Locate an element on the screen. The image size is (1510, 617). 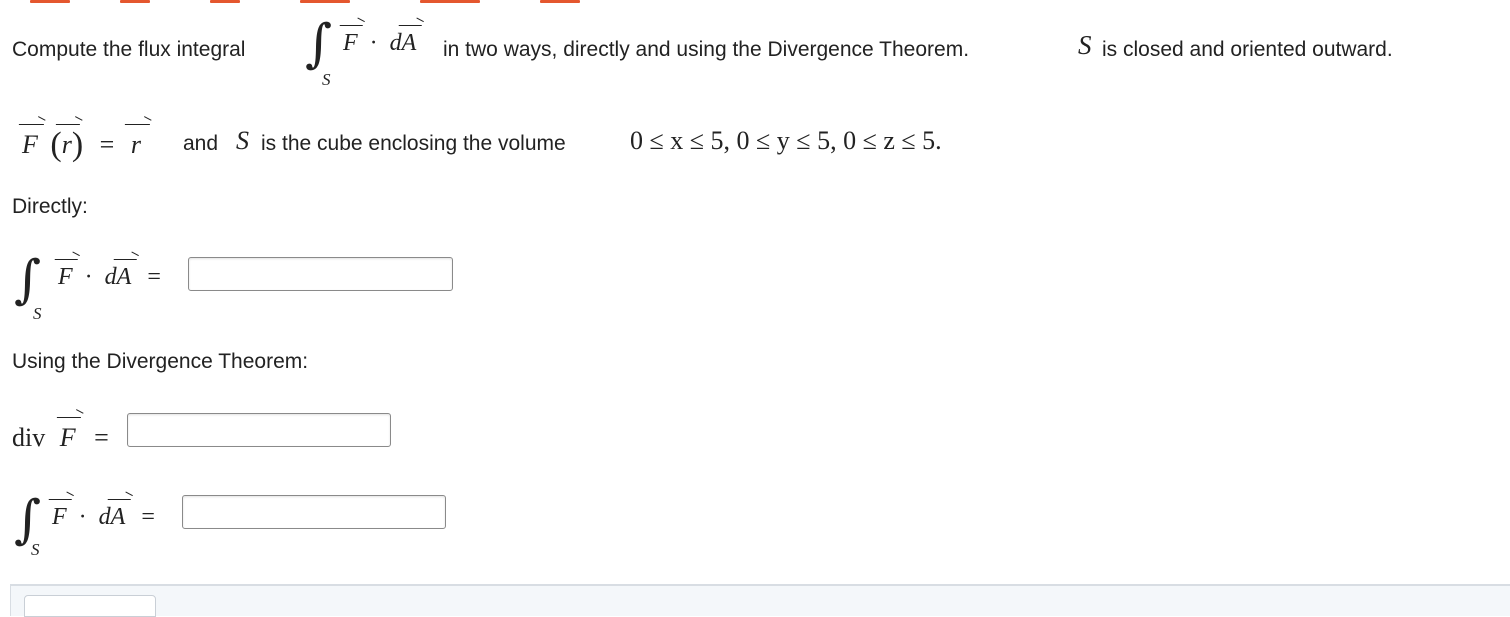
surface-symbol: S is located at coordinates (1085, 45).